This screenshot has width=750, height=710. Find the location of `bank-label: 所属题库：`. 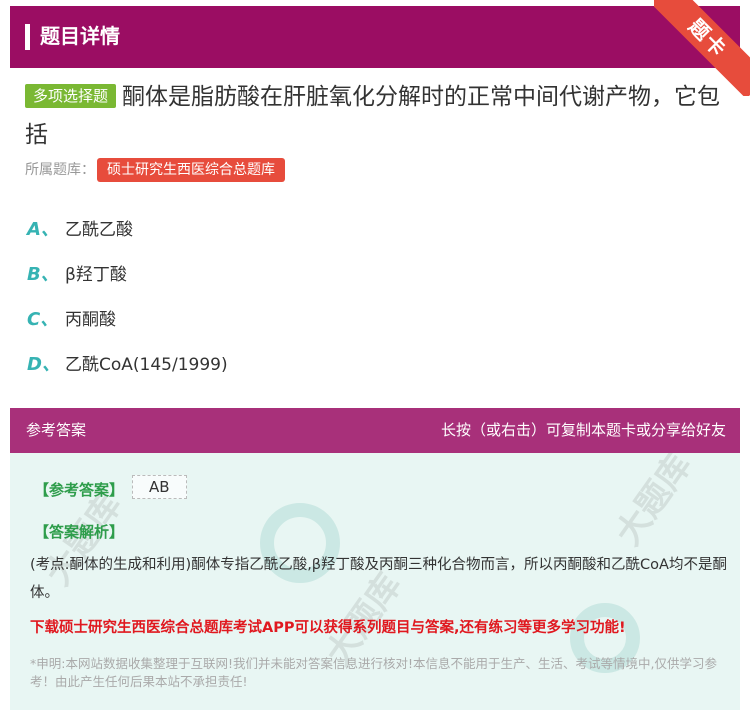

bank-label: 所属题库： is located at coordinates (60, 170).